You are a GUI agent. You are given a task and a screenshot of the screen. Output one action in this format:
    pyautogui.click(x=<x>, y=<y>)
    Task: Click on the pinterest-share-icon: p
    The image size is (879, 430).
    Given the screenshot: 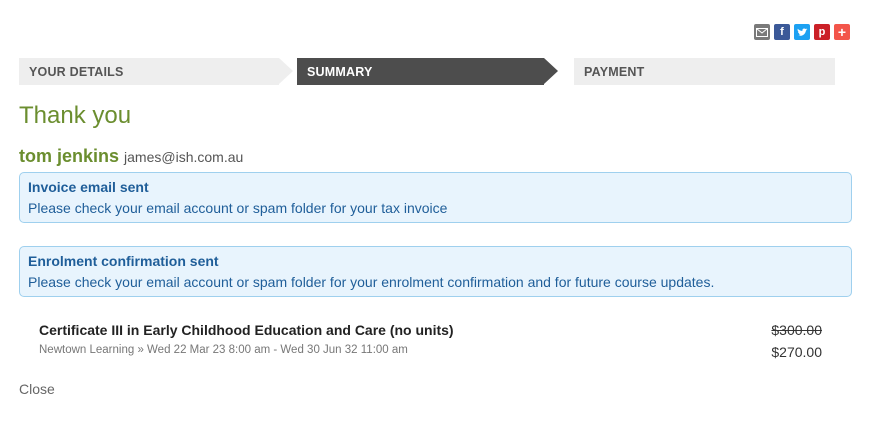 What is the action you would take?
    pyautogui.click(x=822, y=32)
    